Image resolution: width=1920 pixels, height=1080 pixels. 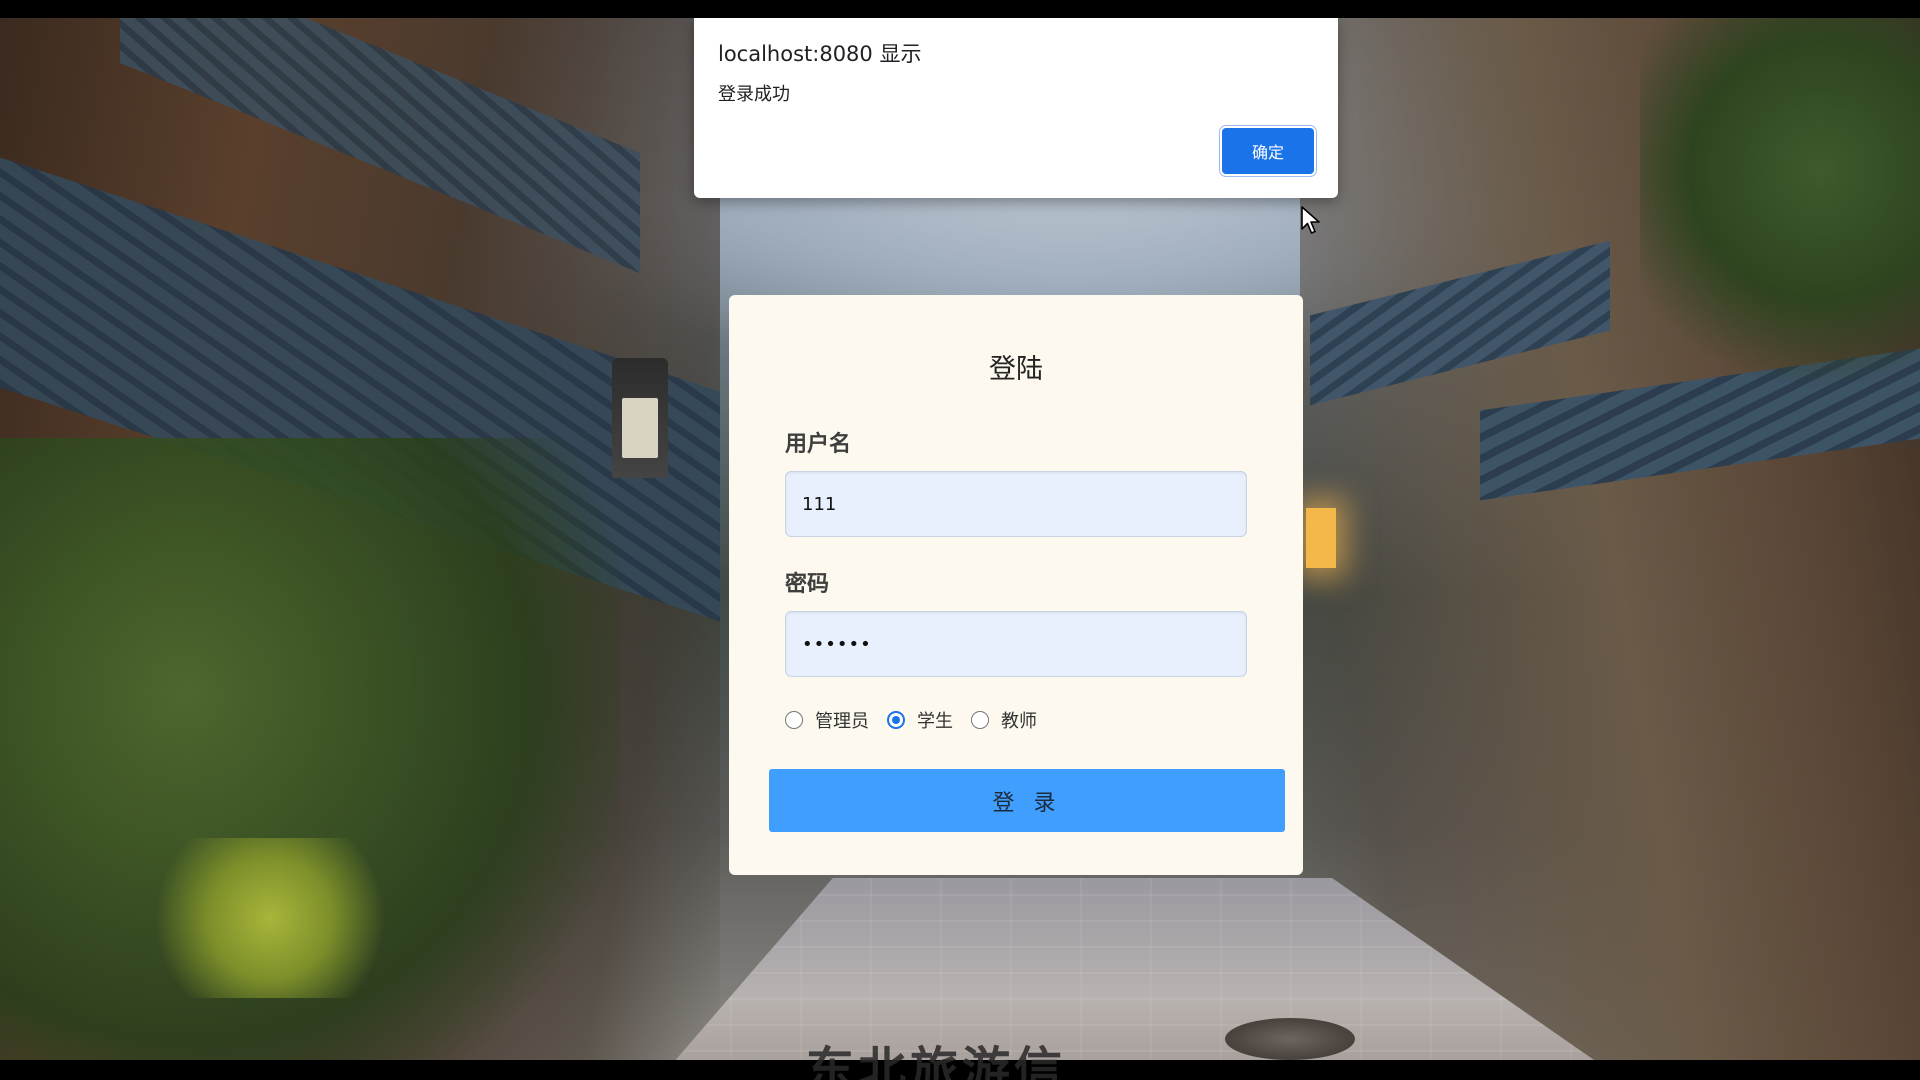 What do you see at coordinates (1290, 1039) in the screenshot?
I see `manhole-cover` at bounding box center [1290, 1039].